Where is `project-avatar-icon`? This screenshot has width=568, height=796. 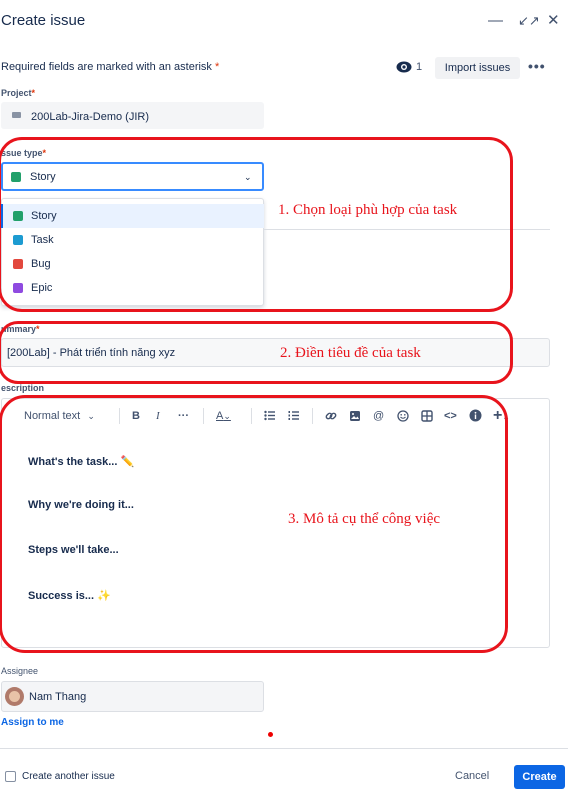 project-avatar-icon is located at coordinates (16, 115).